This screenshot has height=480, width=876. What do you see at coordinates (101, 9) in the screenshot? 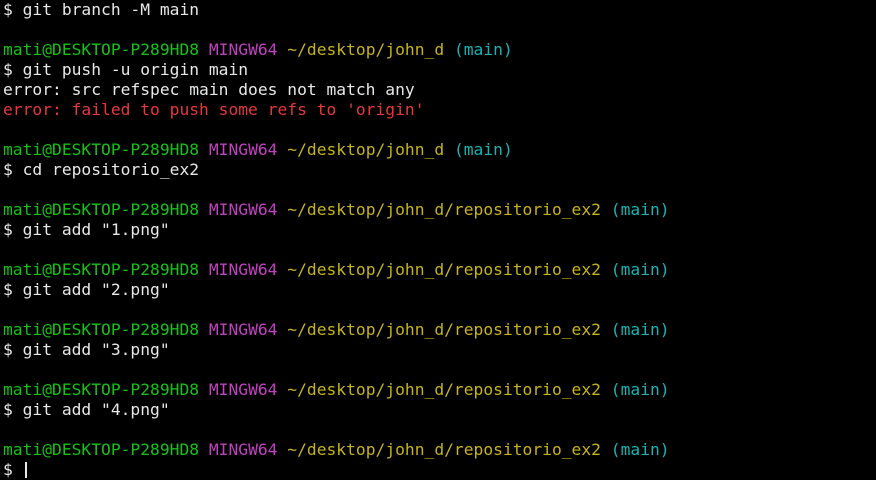
I see `command-line: $ git branch -M main` at bounding box center [101, 9].